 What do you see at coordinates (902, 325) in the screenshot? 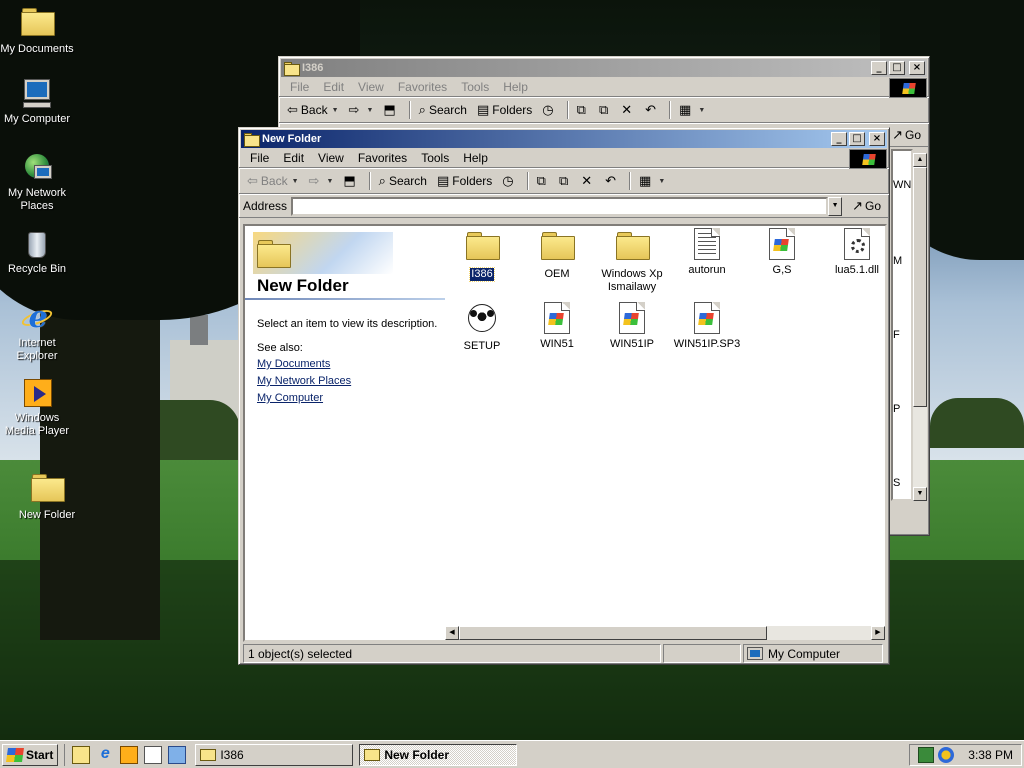
I see `i386-file-pane: WN M F P S` at bounding box center [902, 325].